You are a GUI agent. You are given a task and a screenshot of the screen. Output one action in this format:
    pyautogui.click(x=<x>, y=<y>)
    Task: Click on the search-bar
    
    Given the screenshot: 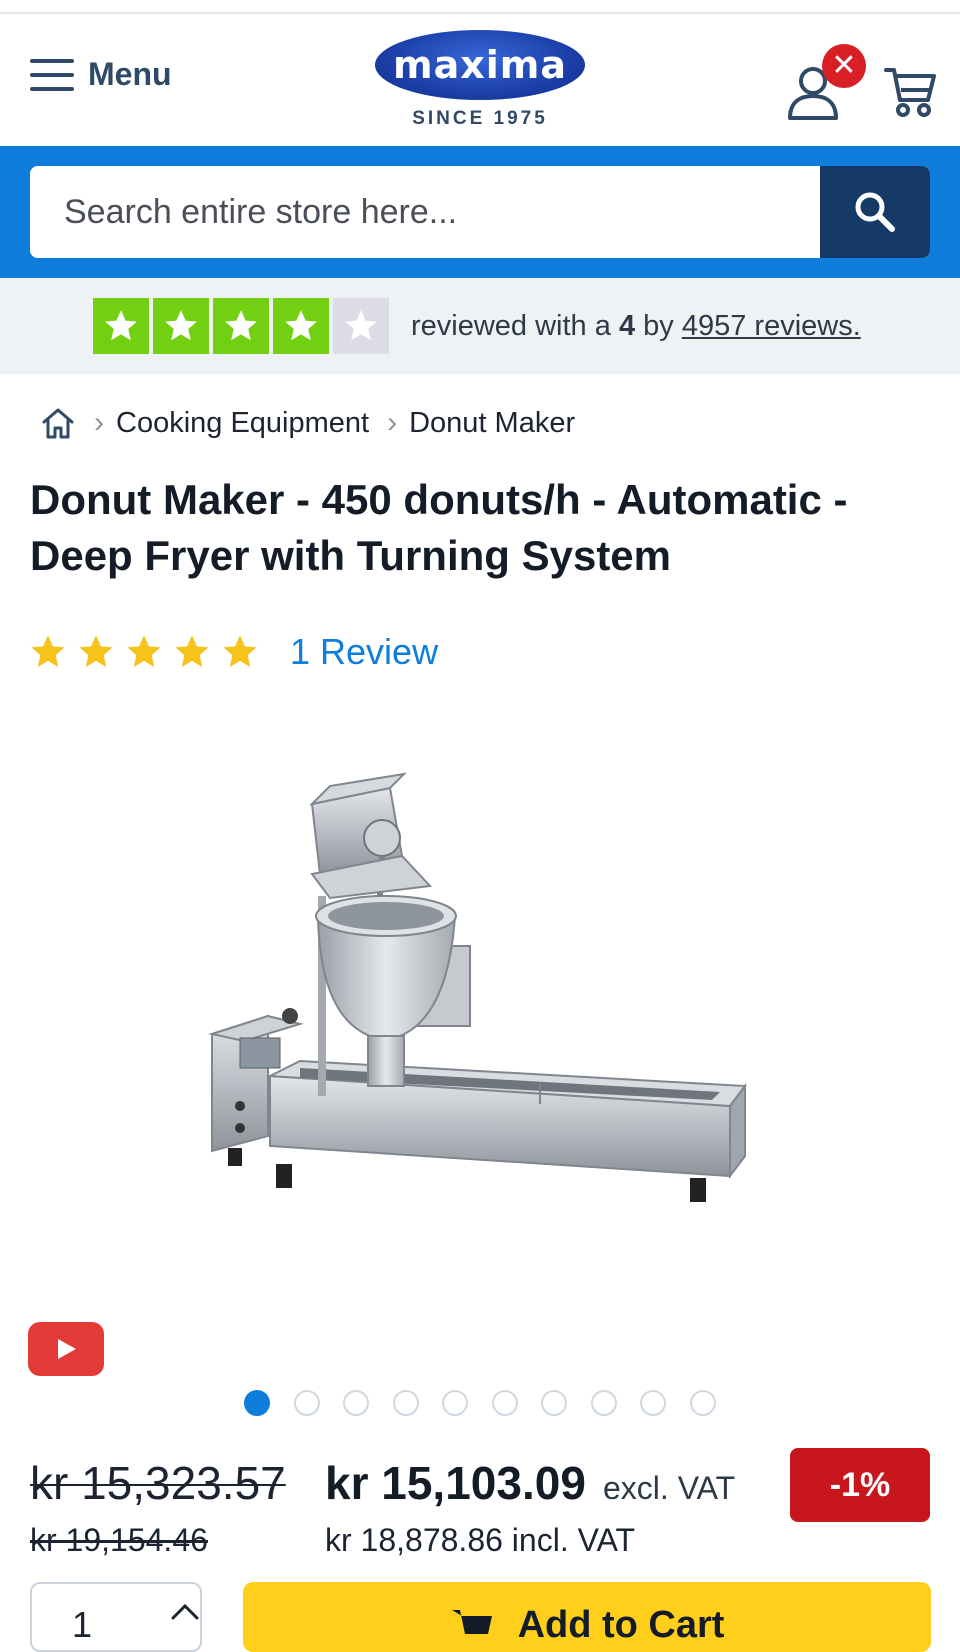 What is the action you would take?
    pyautogui.click(x=480, y=212)
    